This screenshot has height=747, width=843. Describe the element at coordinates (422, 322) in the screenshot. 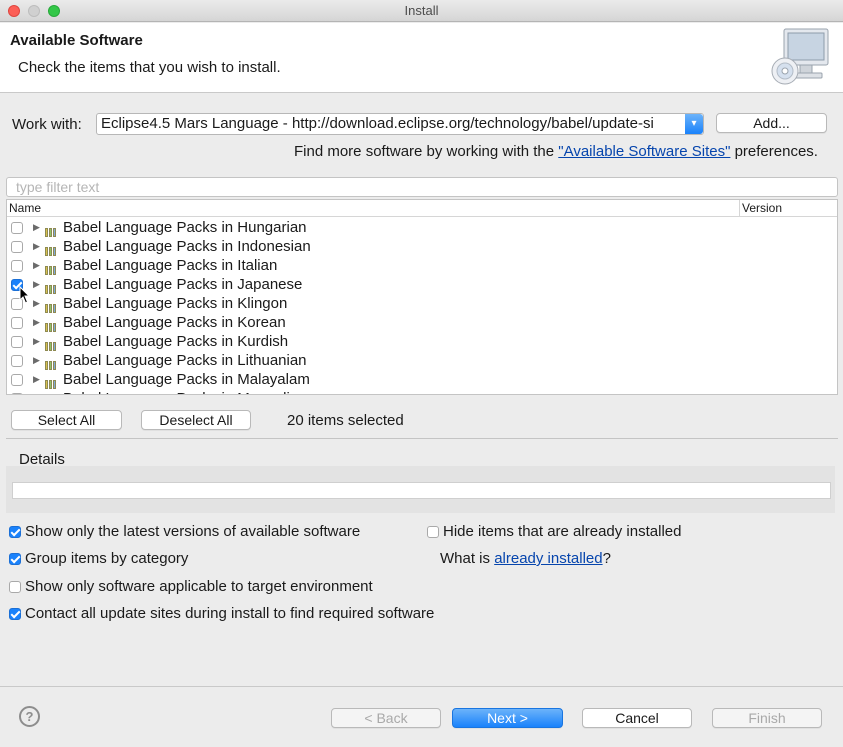

I see `table-row: ▶ Babel Language Packs in Korean` at that location.